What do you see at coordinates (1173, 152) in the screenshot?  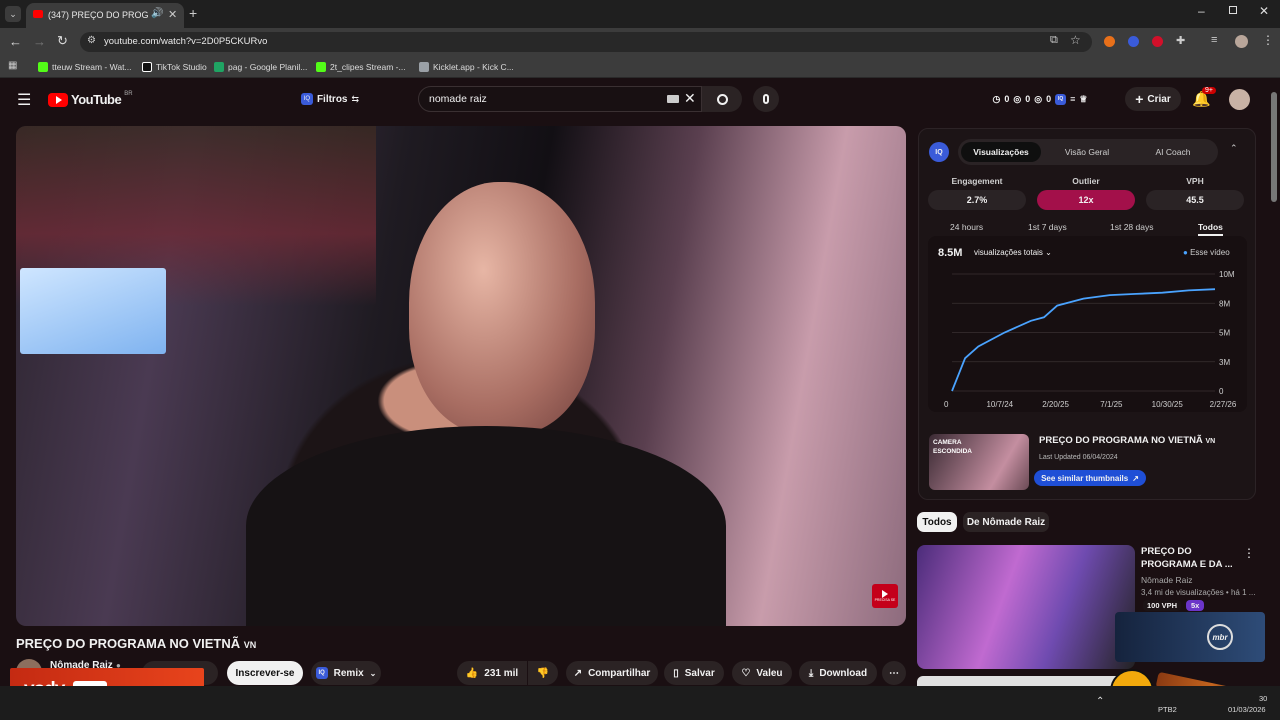 I see `tab-ai-coach: AI Coach` at bounding box center [1173, 152].